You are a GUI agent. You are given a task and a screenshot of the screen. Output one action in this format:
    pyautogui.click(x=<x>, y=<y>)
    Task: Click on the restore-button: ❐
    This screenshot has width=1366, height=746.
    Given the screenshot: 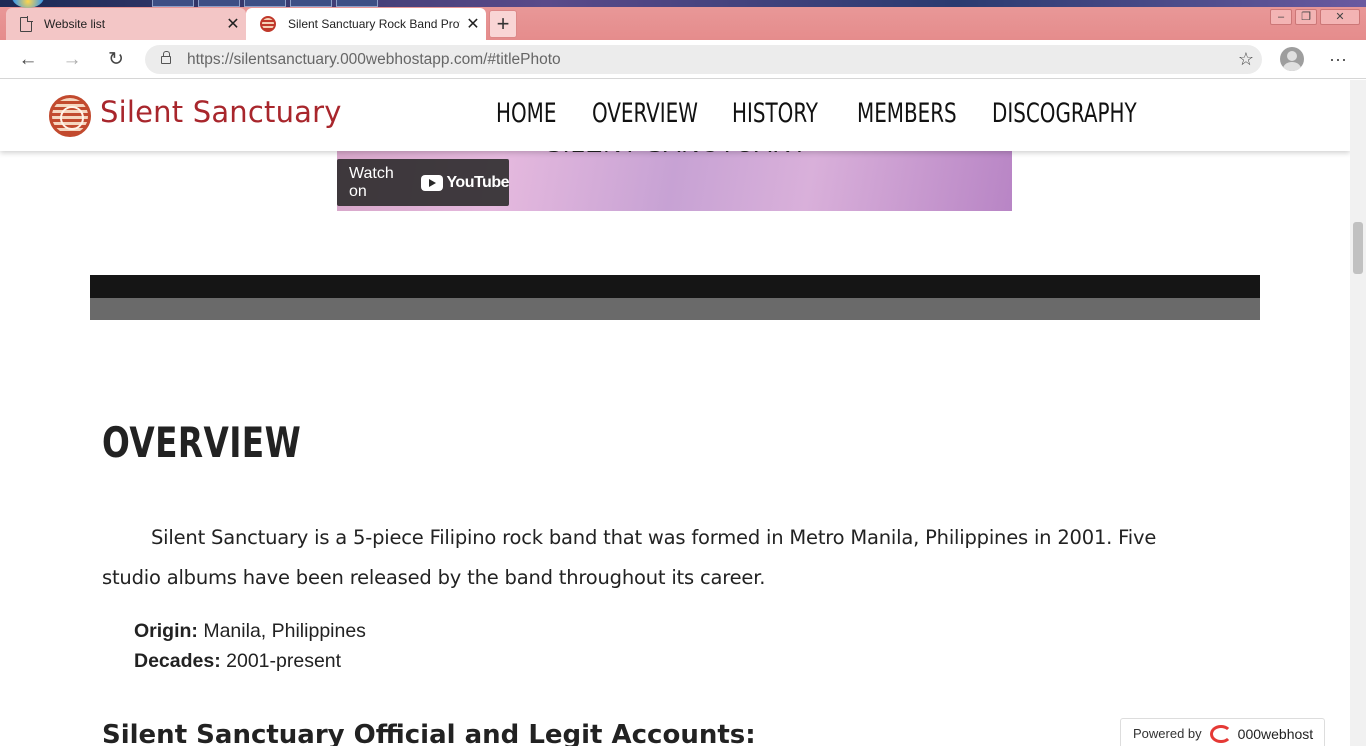 What is the action you would take?
    pyautogui.click(x=1306, y=17)
    